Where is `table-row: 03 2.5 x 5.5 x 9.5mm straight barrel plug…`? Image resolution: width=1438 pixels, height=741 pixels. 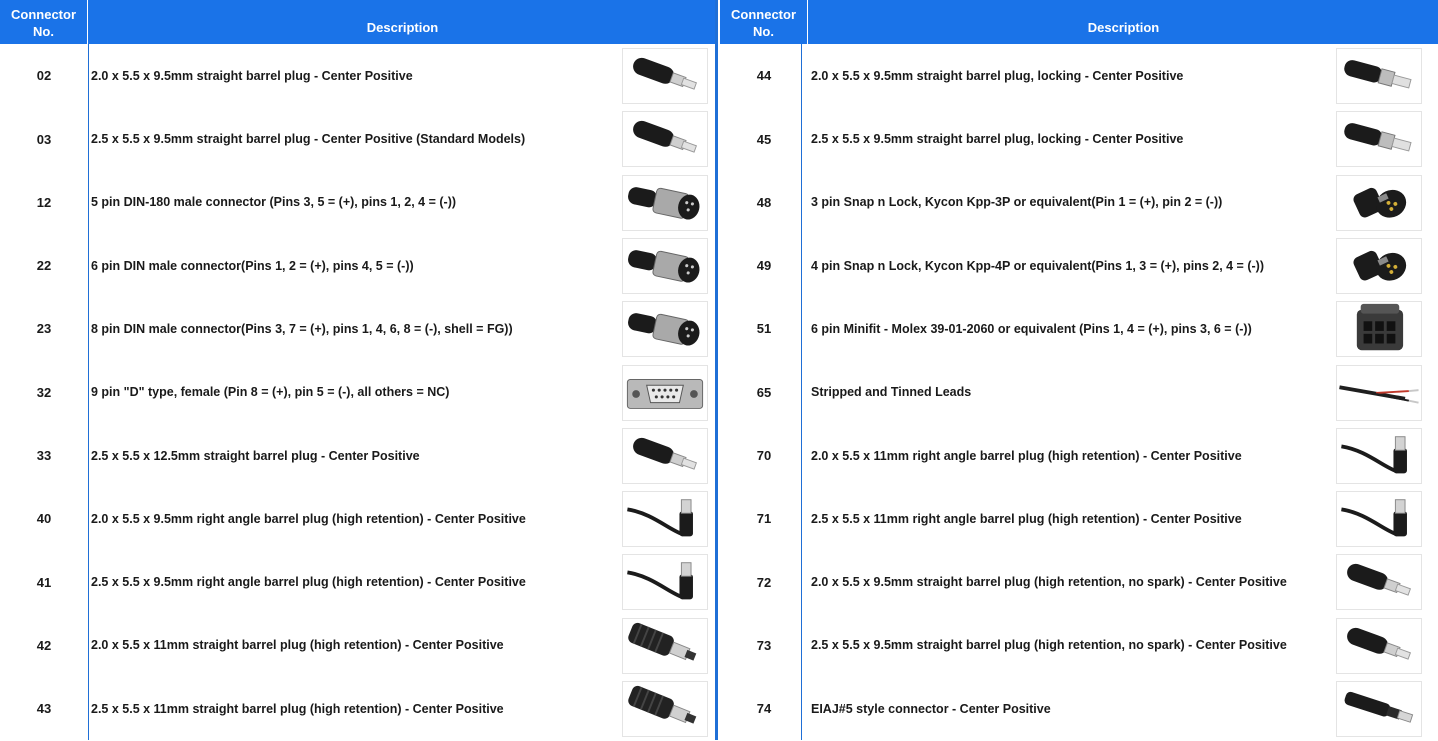 table-row: 03 2.5 x 5.5 x 9.5mm straight barrel plug… is located at coordinates (358, 139).